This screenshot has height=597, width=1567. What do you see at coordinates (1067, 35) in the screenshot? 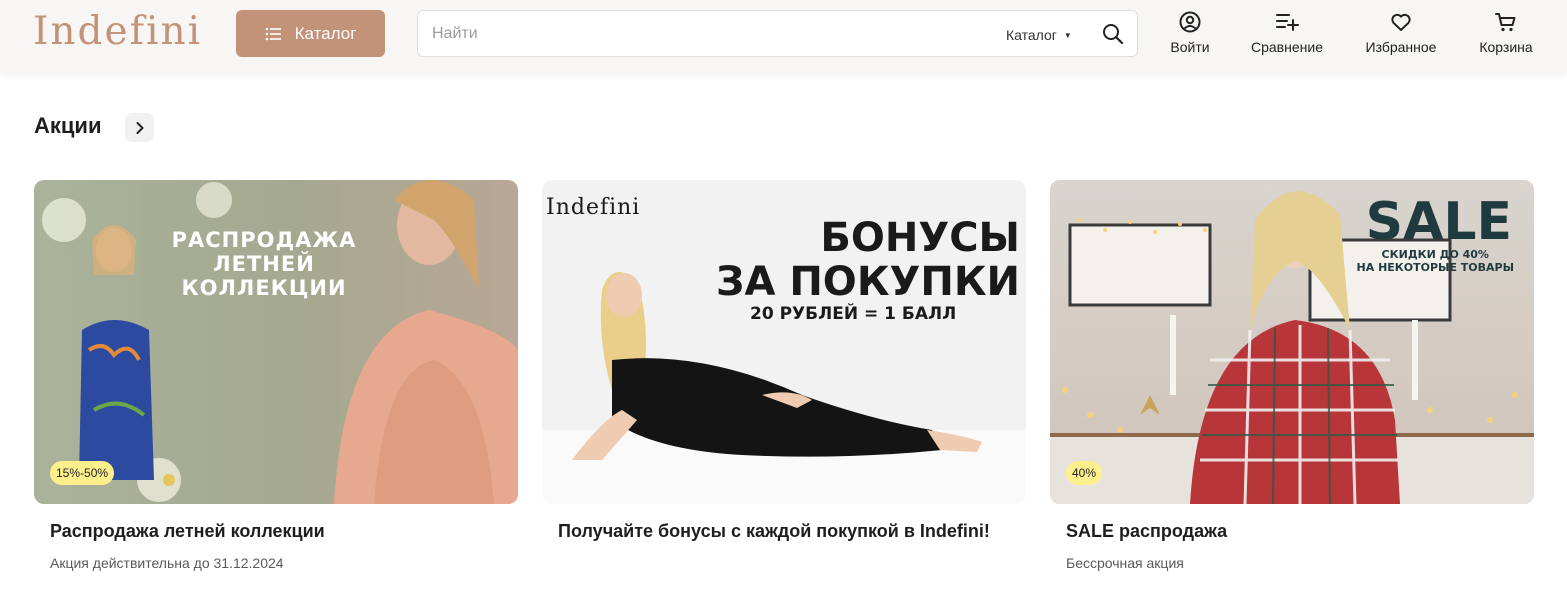
I see `caret-down-icon: ▼` at bounding box center [1067, 35].